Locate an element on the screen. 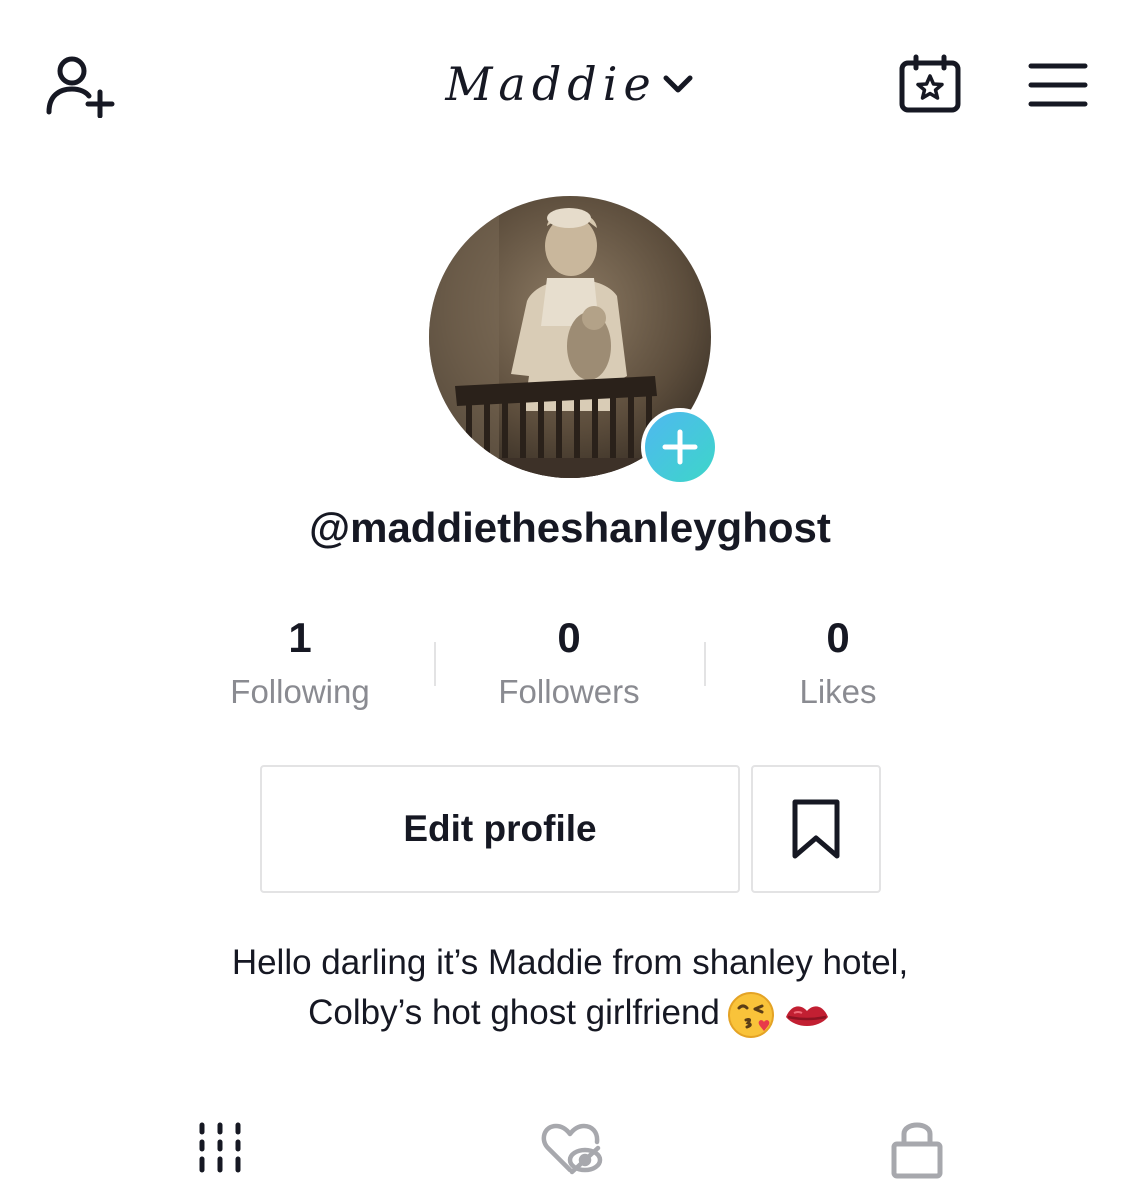  add-avatar-button is located at coordinates (680, 447).